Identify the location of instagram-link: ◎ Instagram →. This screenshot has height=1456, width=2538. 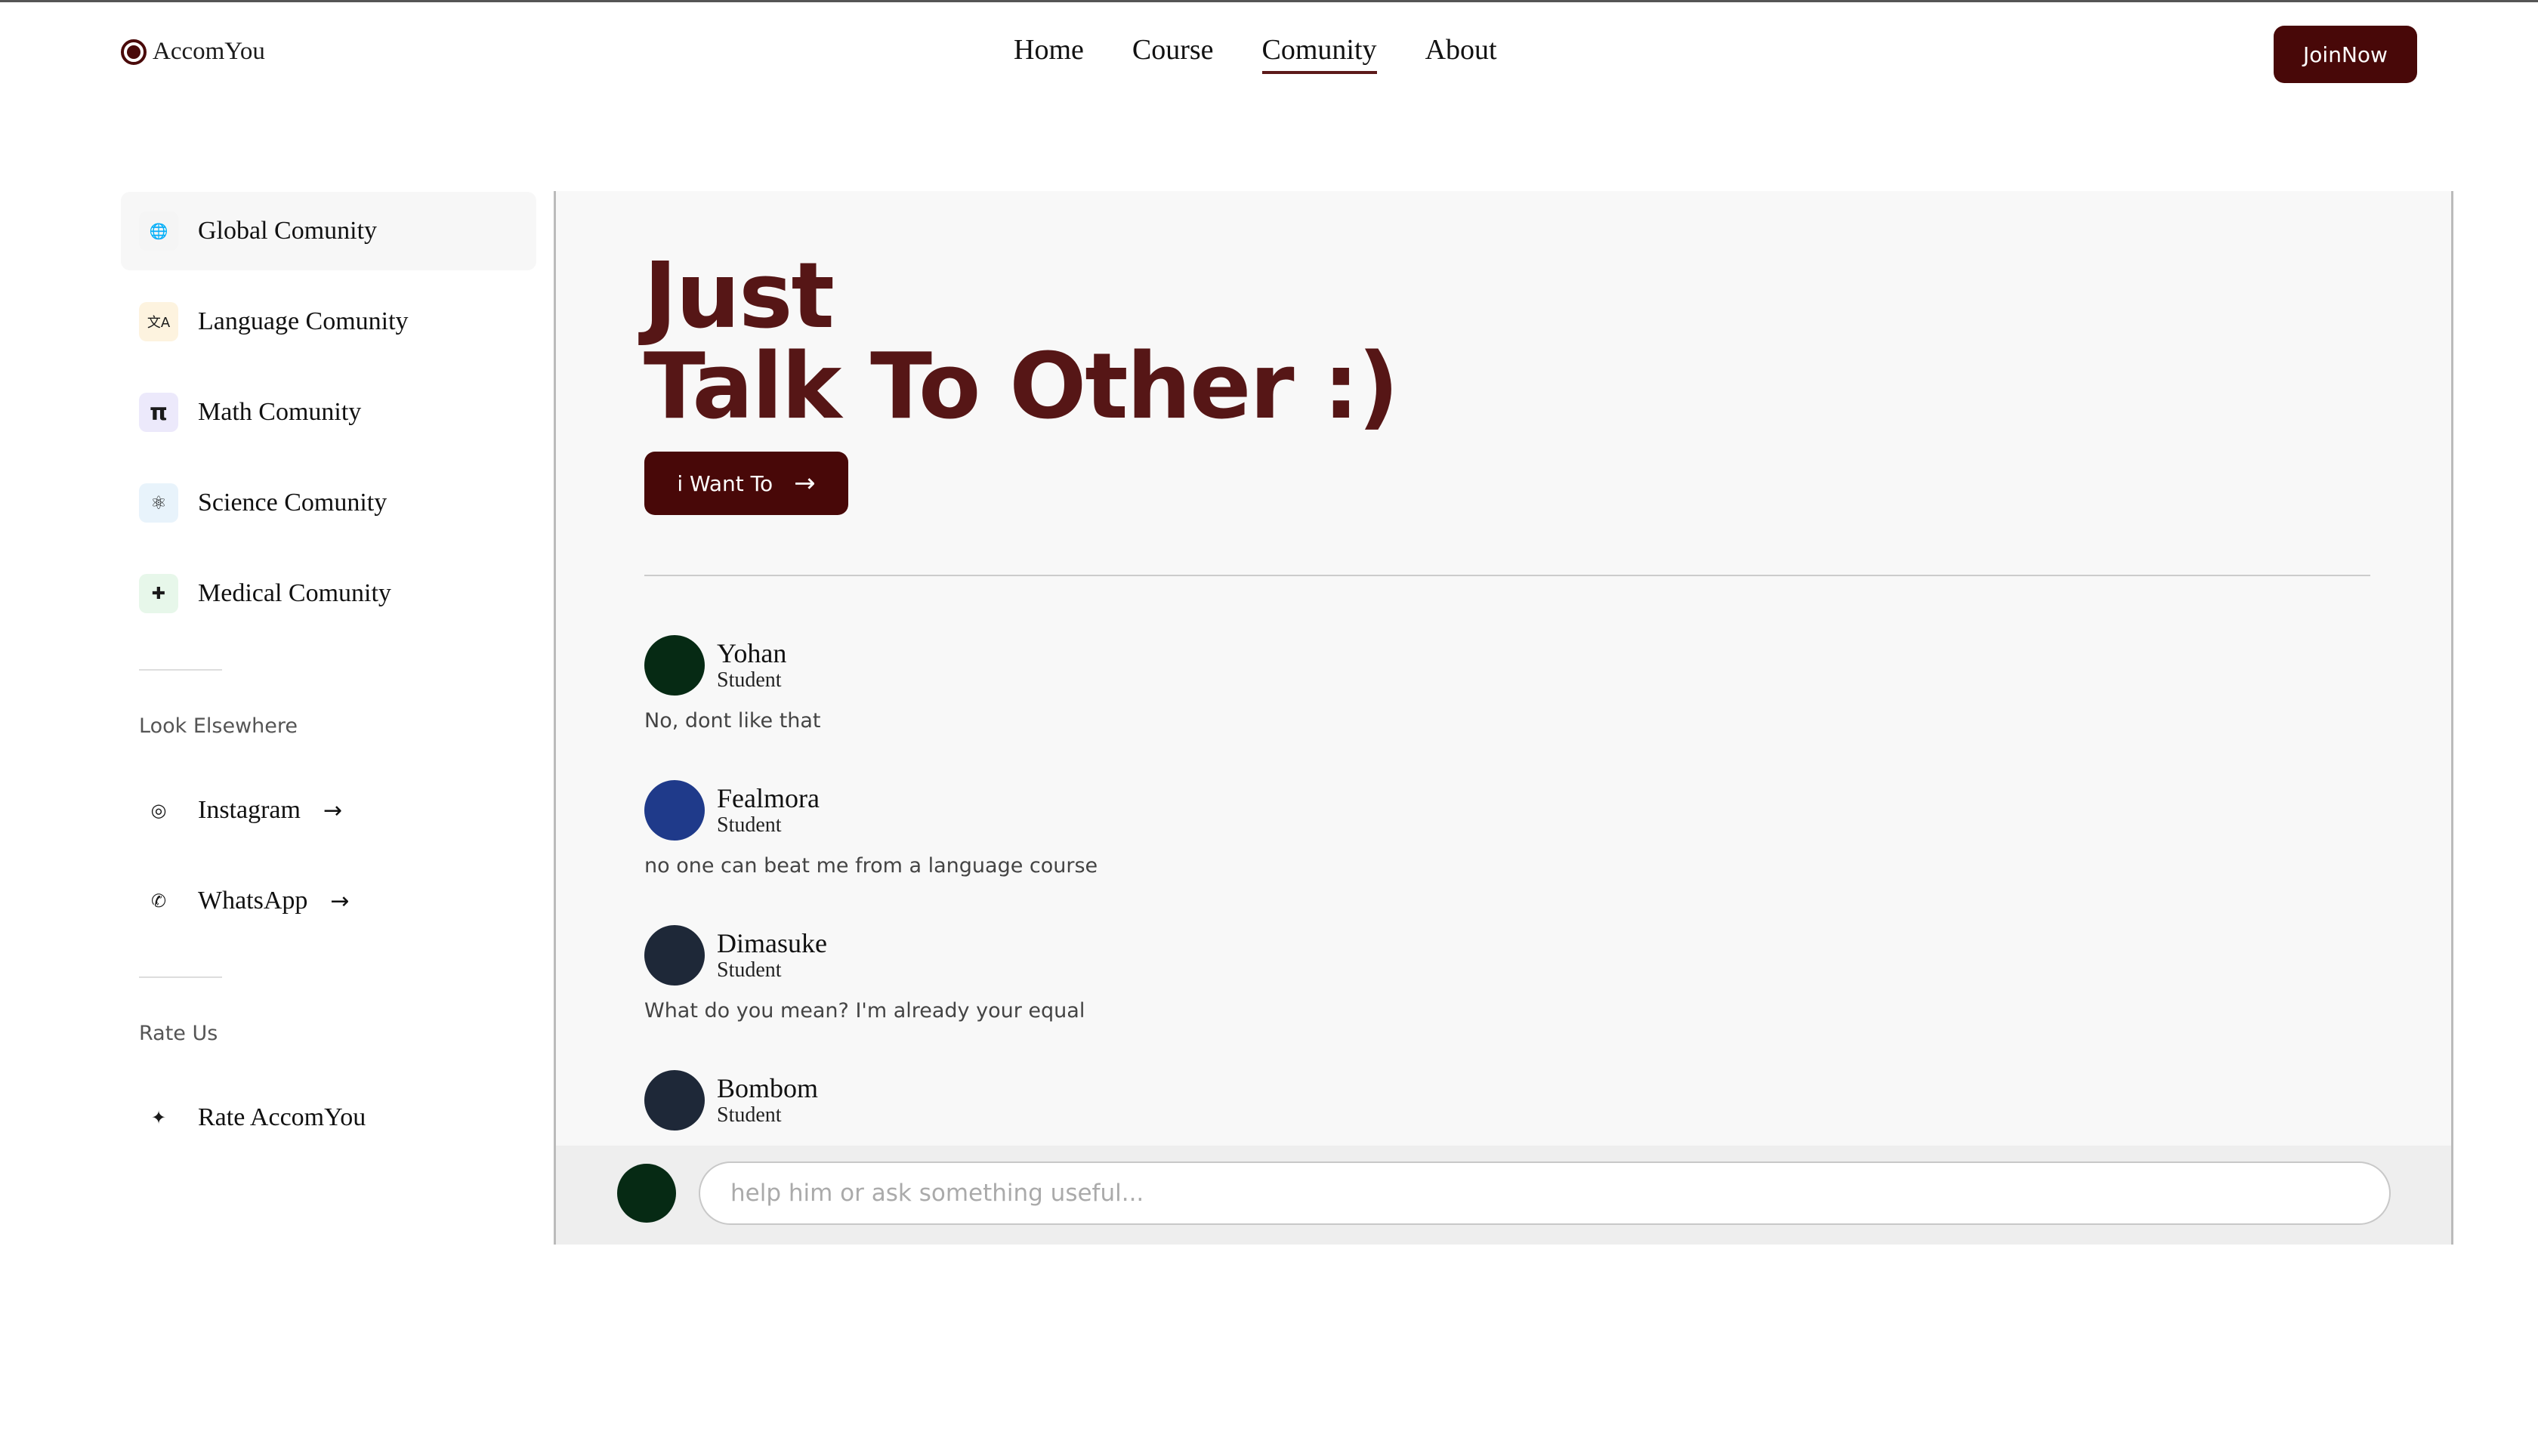
(328, 810).